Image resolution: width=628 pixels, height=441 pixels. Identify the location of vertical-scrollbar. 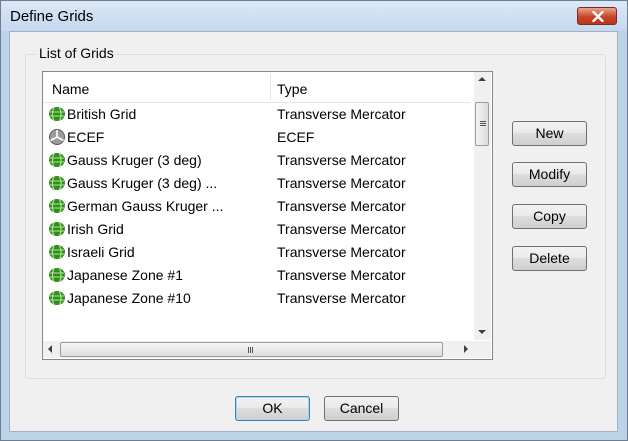
(482, 206).